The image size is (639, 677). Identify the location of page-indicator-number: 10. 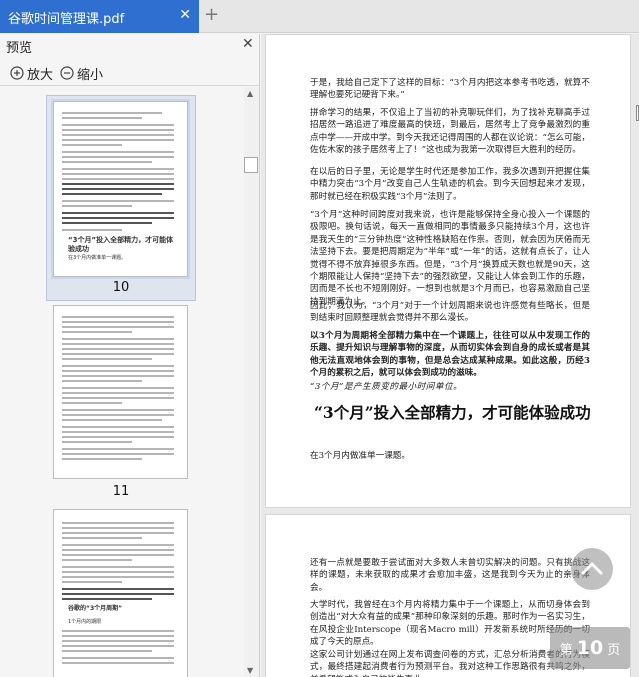
(590, 648).